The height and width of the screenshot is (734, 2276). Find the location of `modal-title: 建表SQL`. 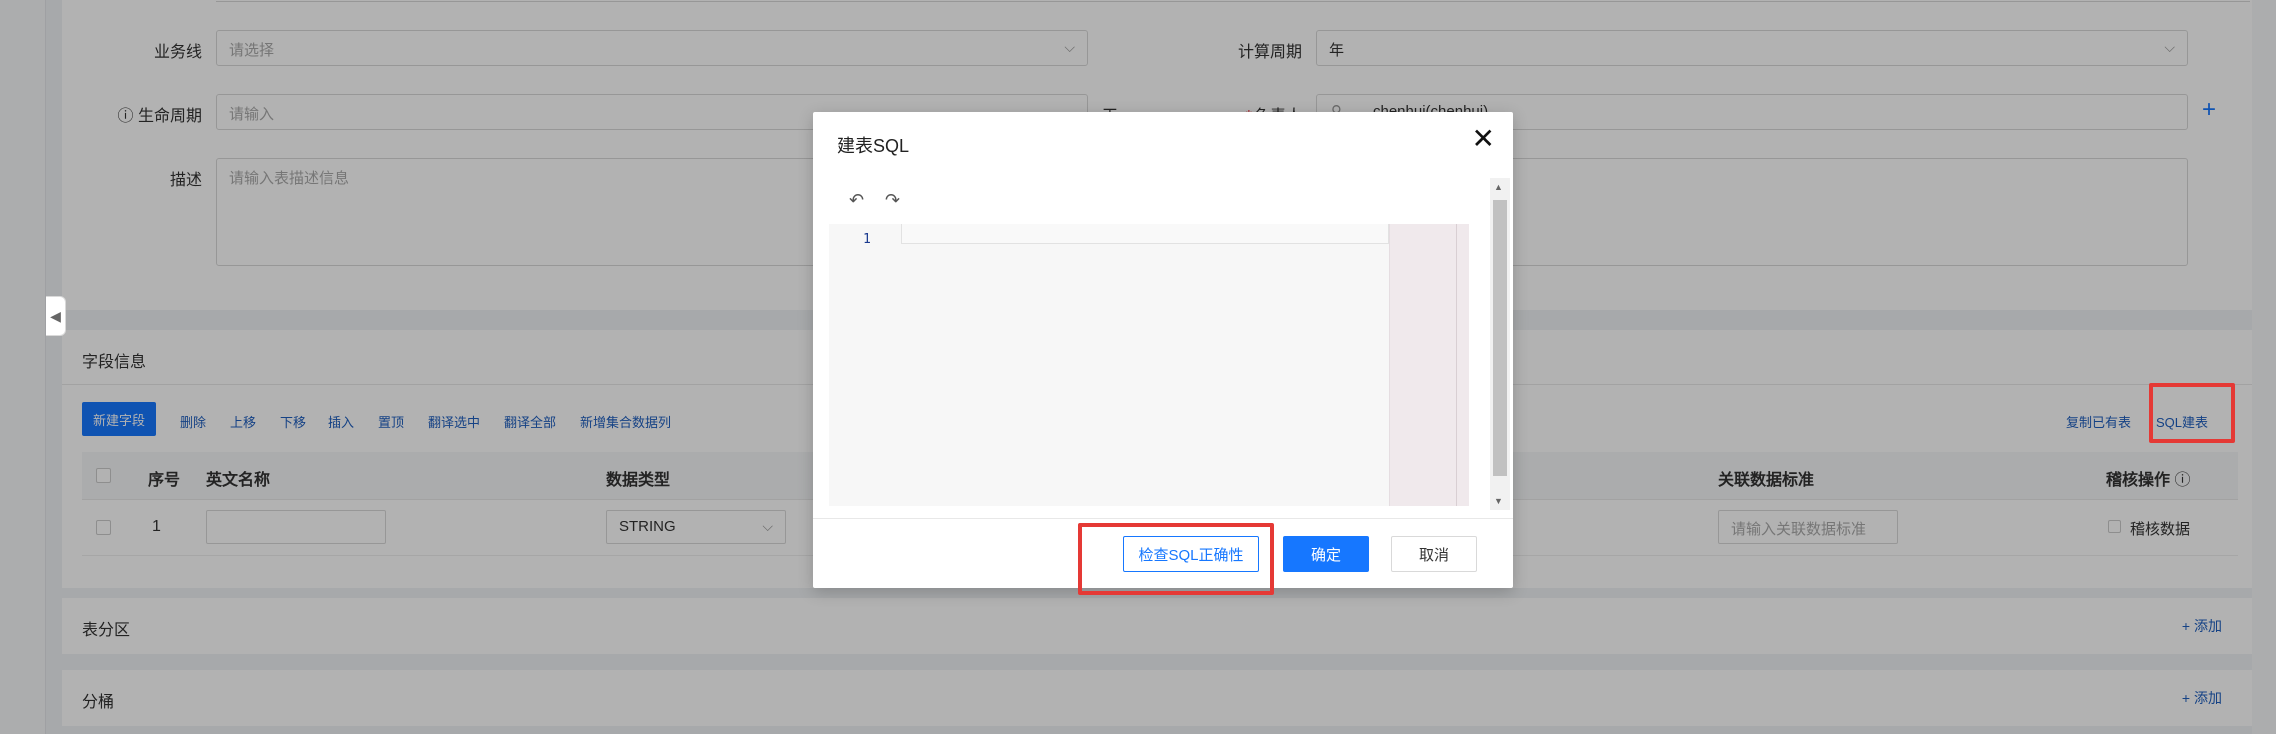

modal-title: 建表SQL is located at coordinates (873, 146).